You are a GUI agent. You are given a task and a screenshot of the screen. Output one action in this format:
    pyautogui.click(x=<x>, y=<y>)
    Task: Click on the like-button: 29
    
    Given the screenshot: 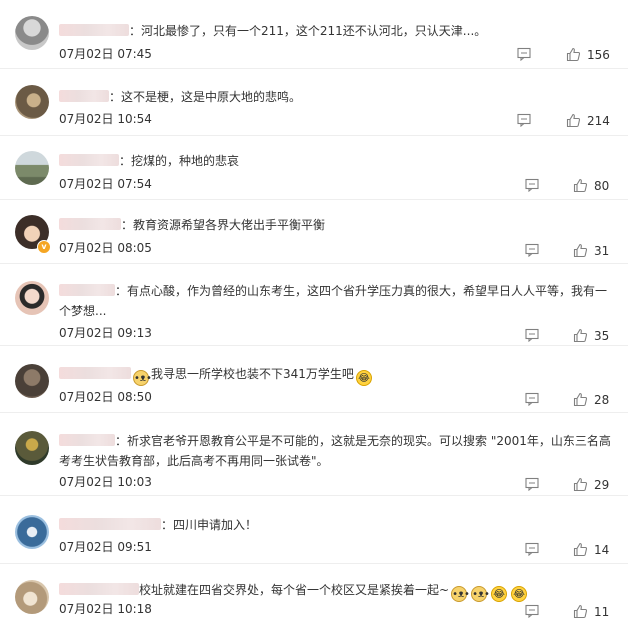 What is the action you would take?
    pyautogui.click(x=591, y=485)
    